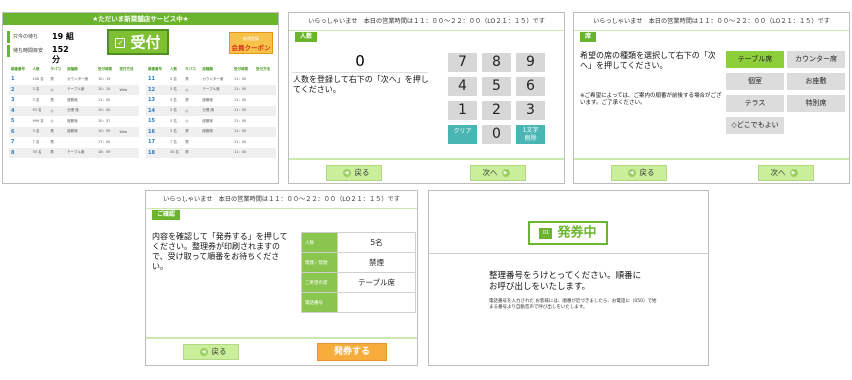 The width and height of the screenshot is (852, 380). I want to click on seat-option: ◇どこでもよい, so click(755, 125).